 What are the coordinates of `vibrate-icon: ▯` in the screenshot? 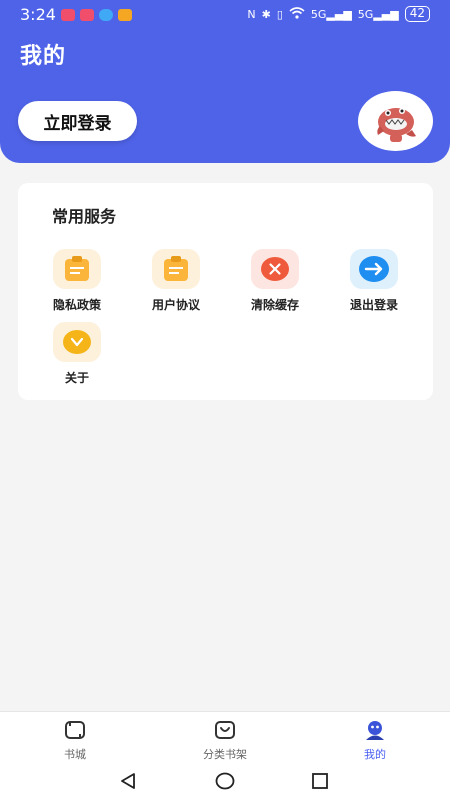 It's located at (279, 14).